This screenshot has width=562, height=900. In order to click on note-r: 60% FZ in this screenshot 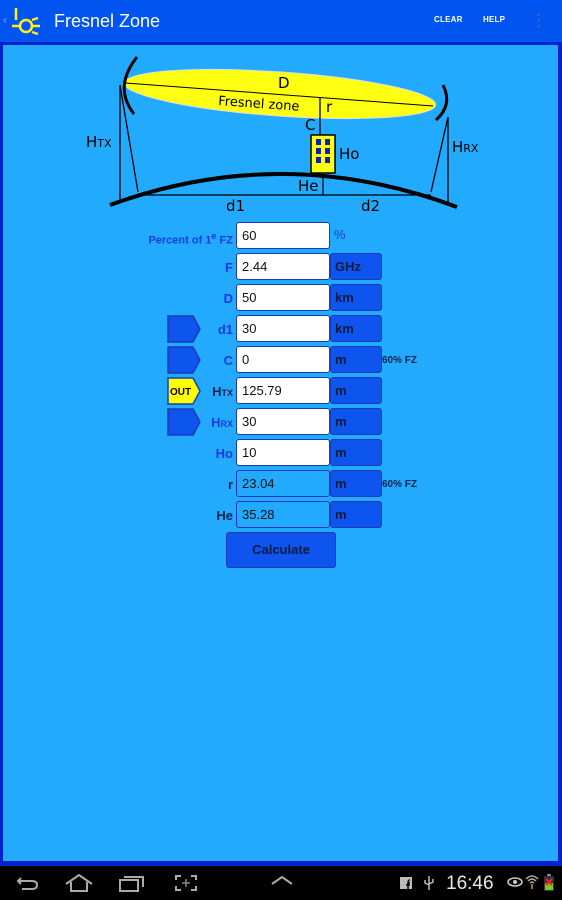, I will do `click(400, 484)`.